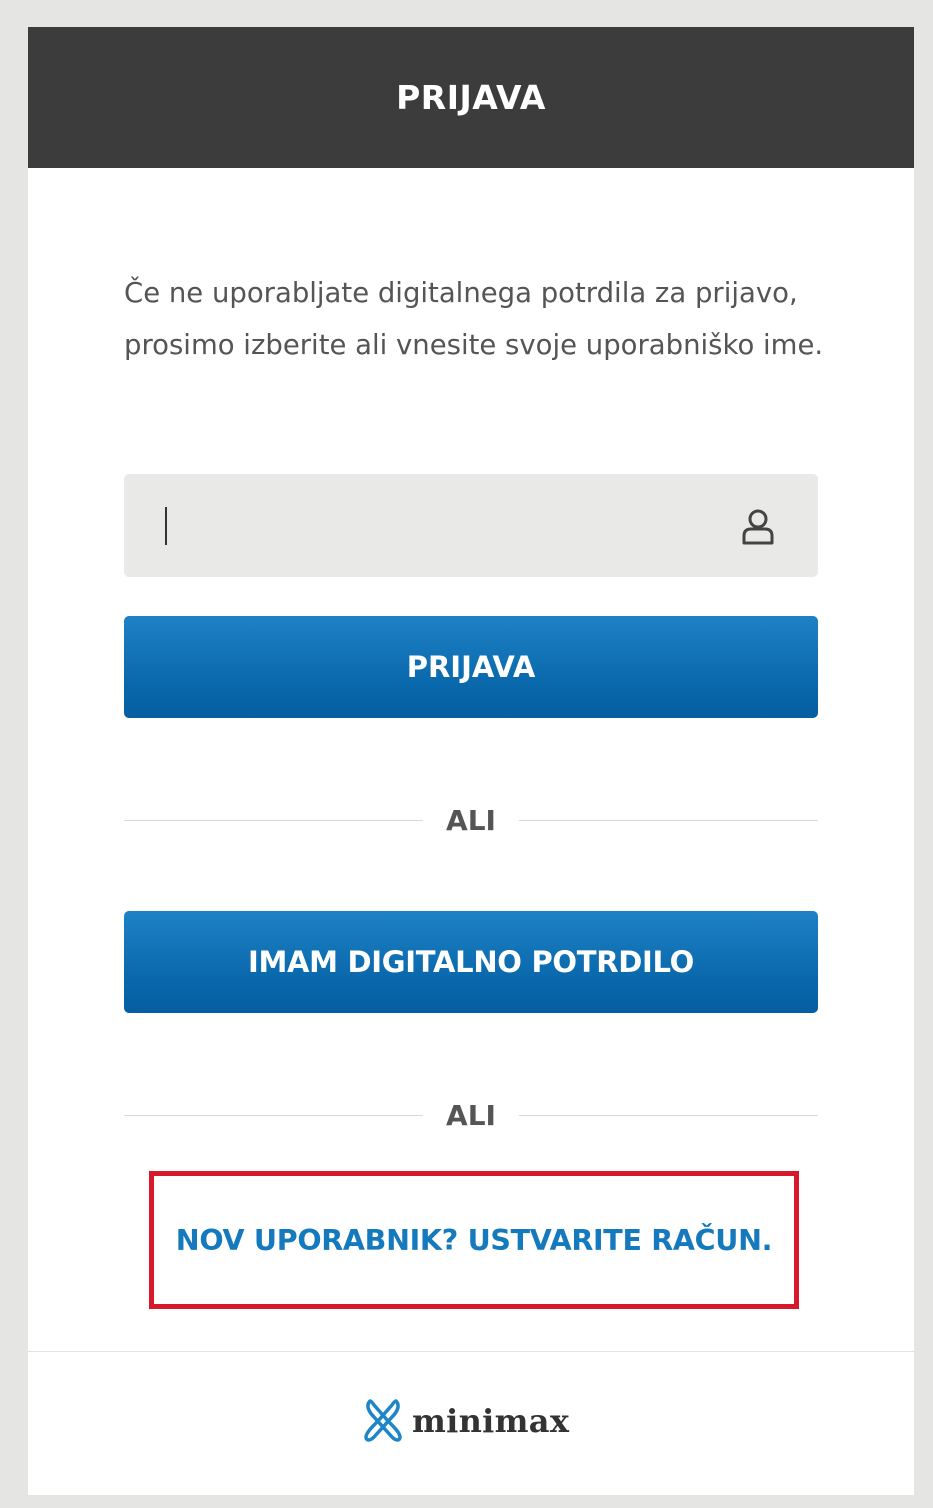 This screenshot has width=933, height=1508. I want to click on login-button: PRIJAVA, so click(471, 667).